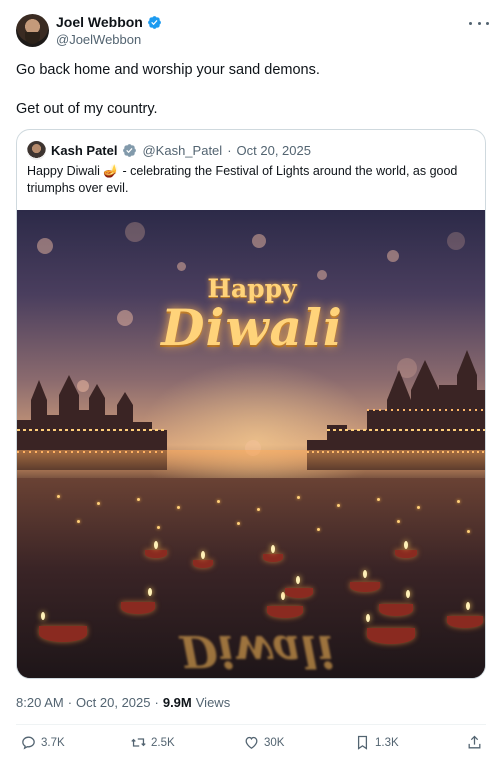 This screenshot has width=496, height=762. I want to click on author-name-row: Joel Webbon, so click(109, 22).